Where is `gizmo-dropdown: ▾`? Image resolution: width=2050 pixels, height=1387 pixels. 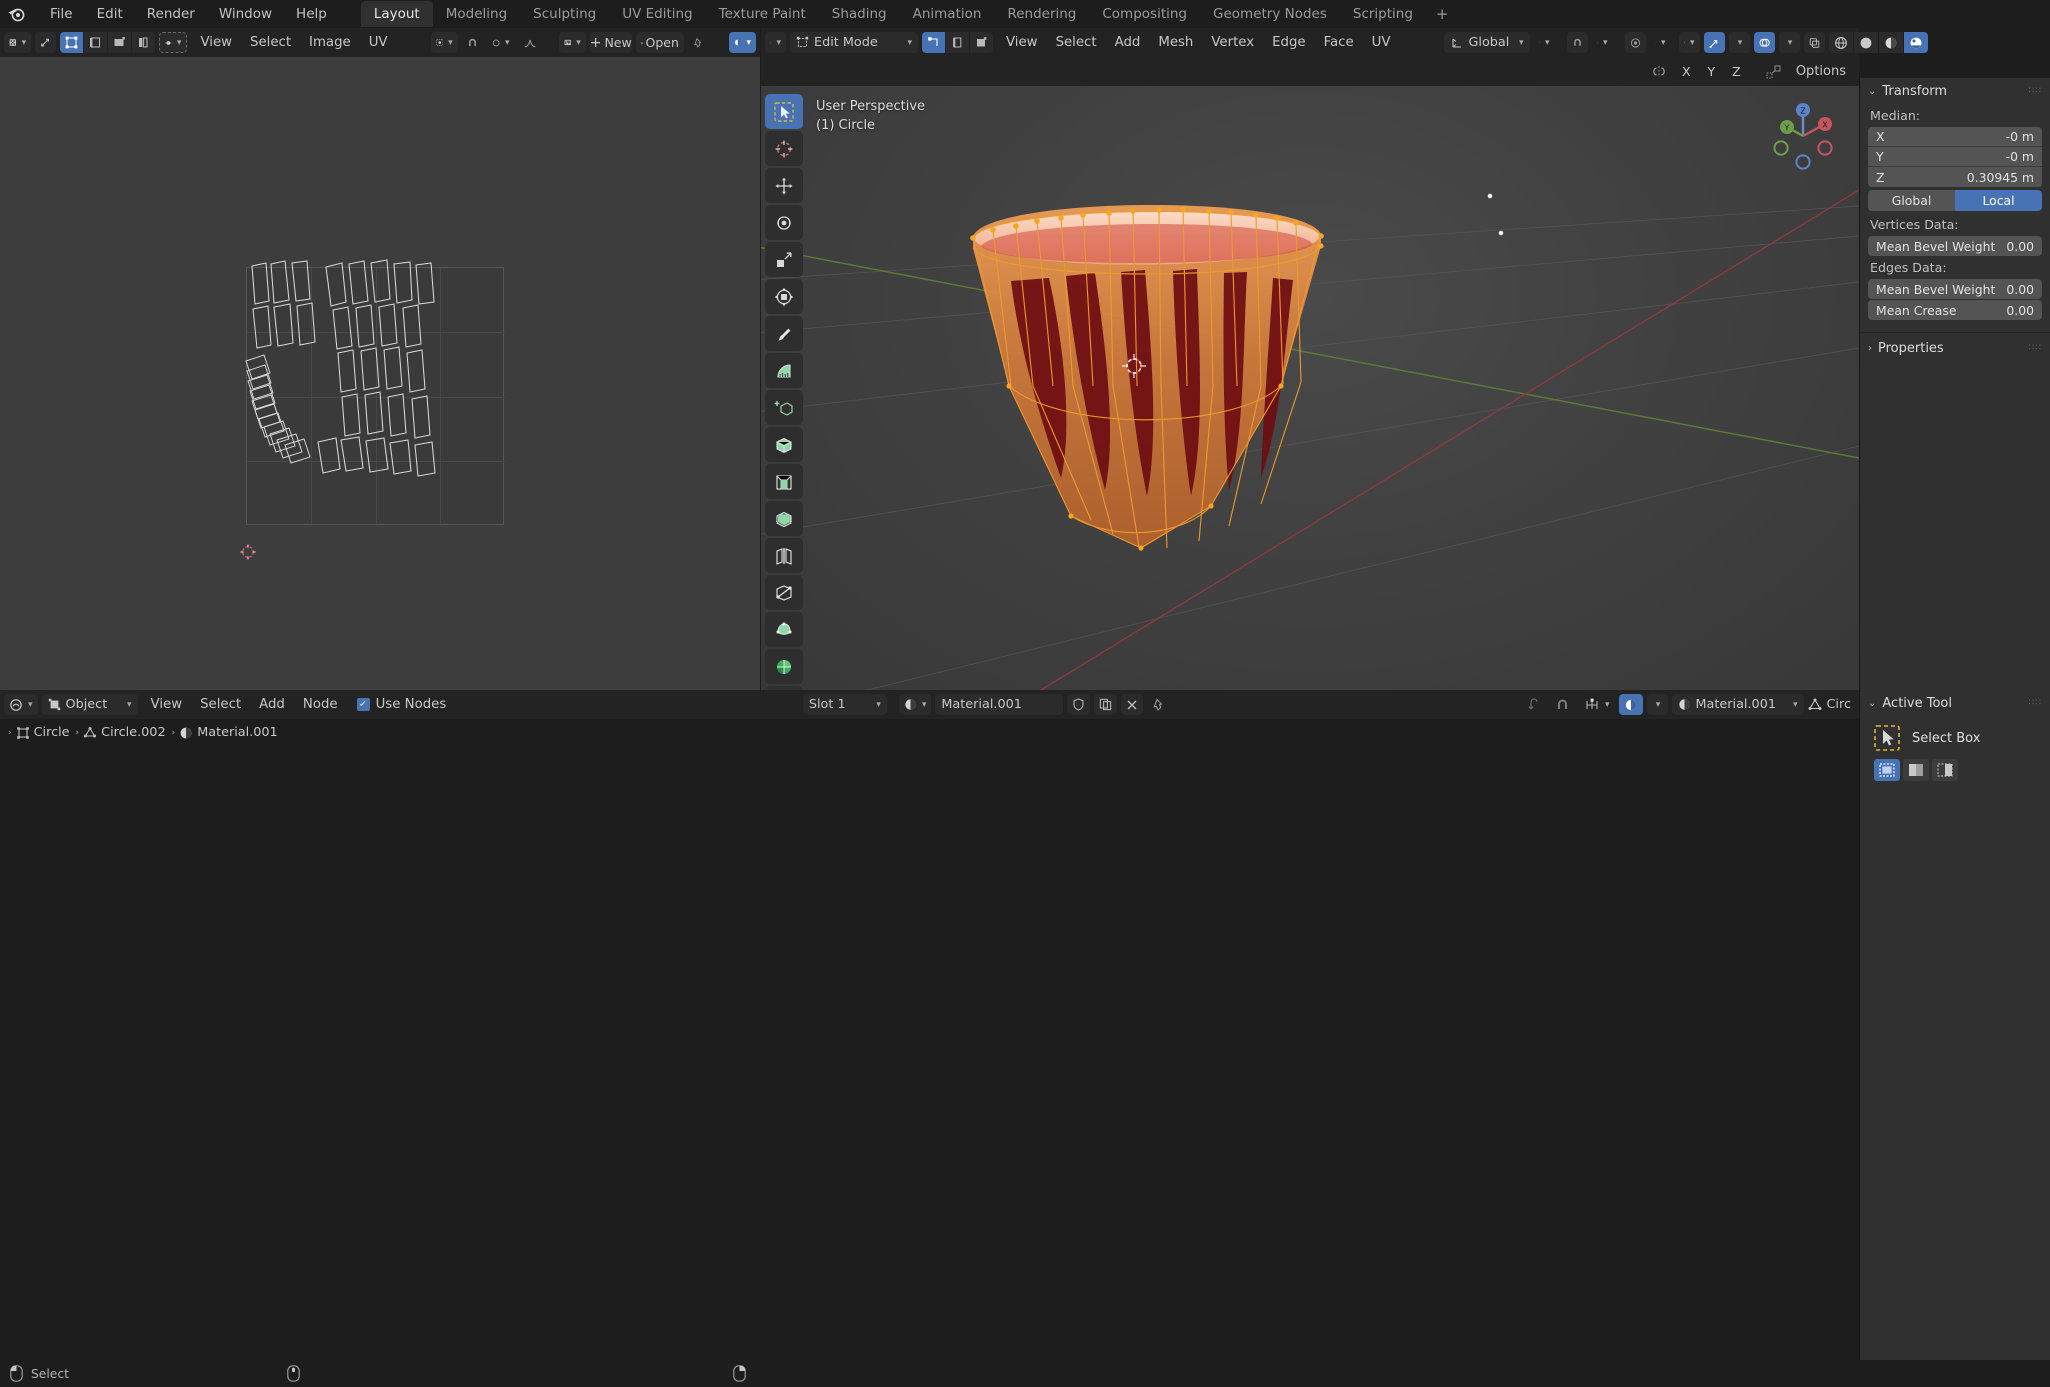 gizmo-dropdown: ▾ is located at coordinates (1739, 42).